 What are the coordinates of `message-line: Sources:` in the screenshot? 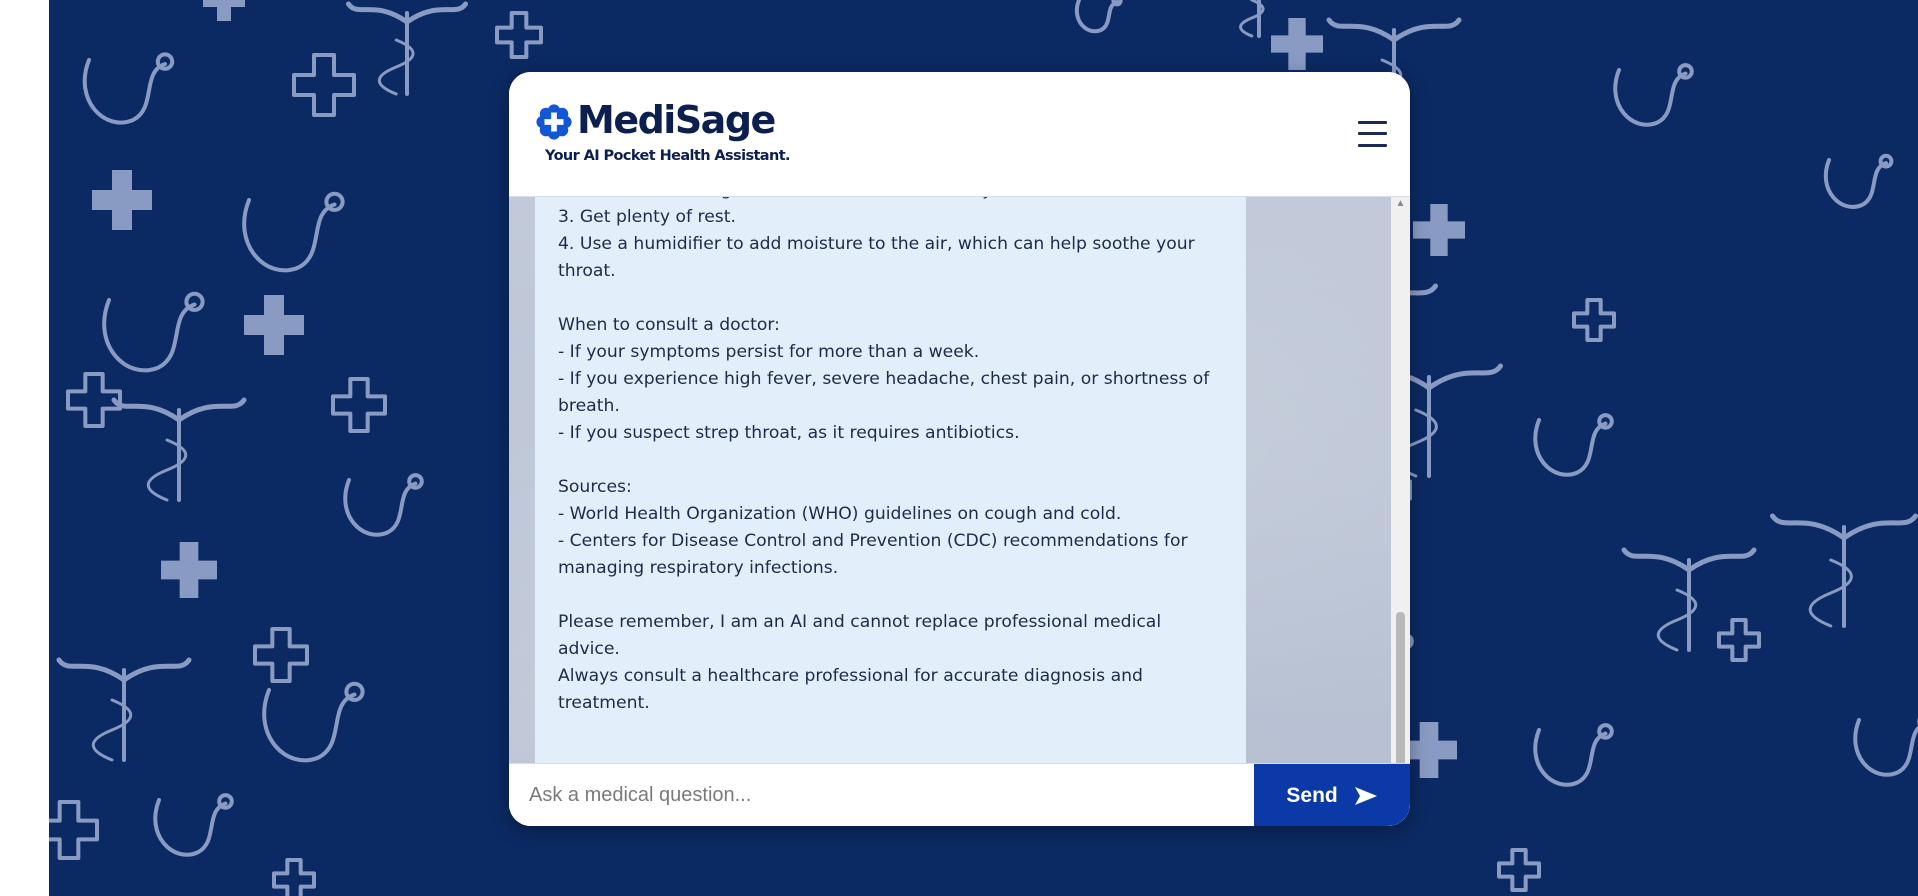 It's located at (595, 487).